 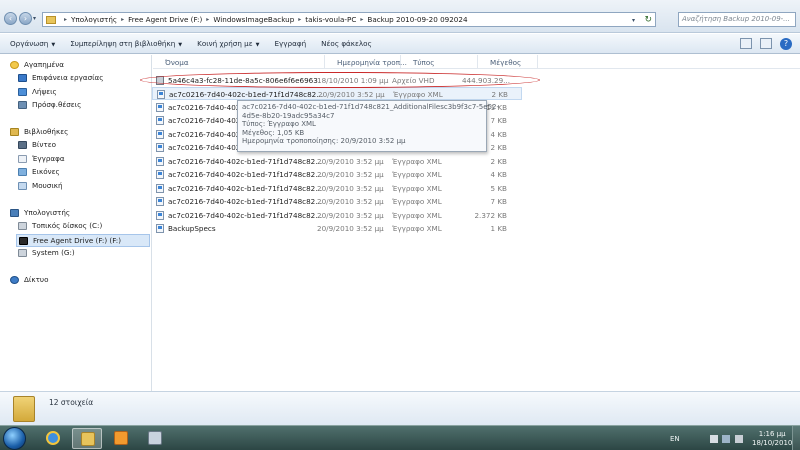 What do you see at coordinates (155, 438) in the screenshot?
I see `taskbar-network-app` at bounding box center [155, 438].